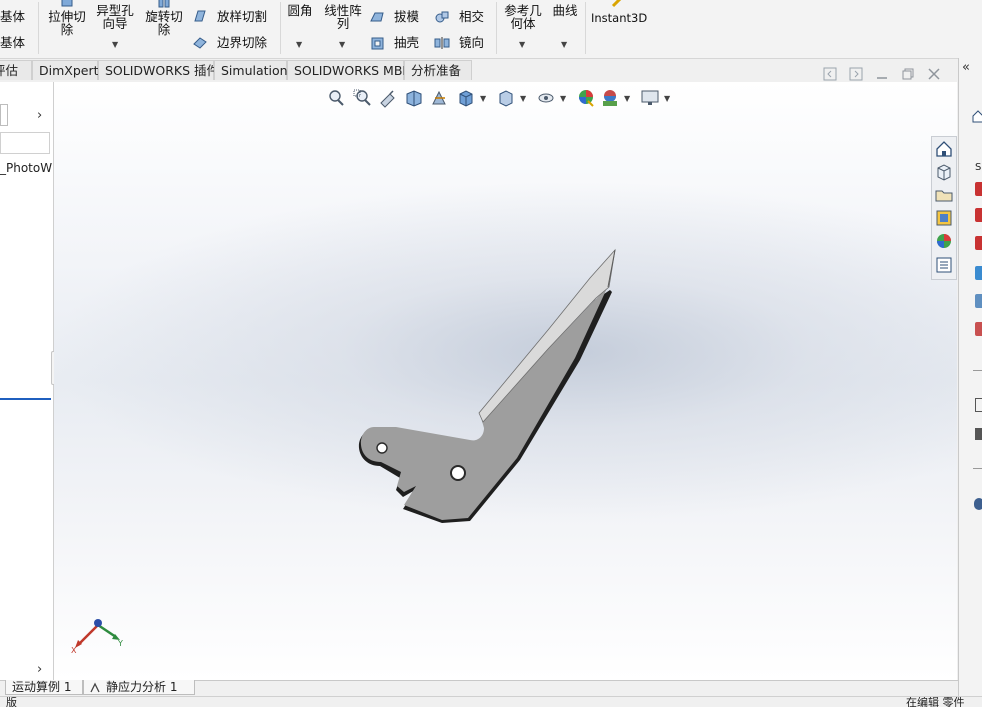 Image resolution: width=982 pixels, height=707 pixels. I want to click on draft-label: 拔模, so click(407, 16).